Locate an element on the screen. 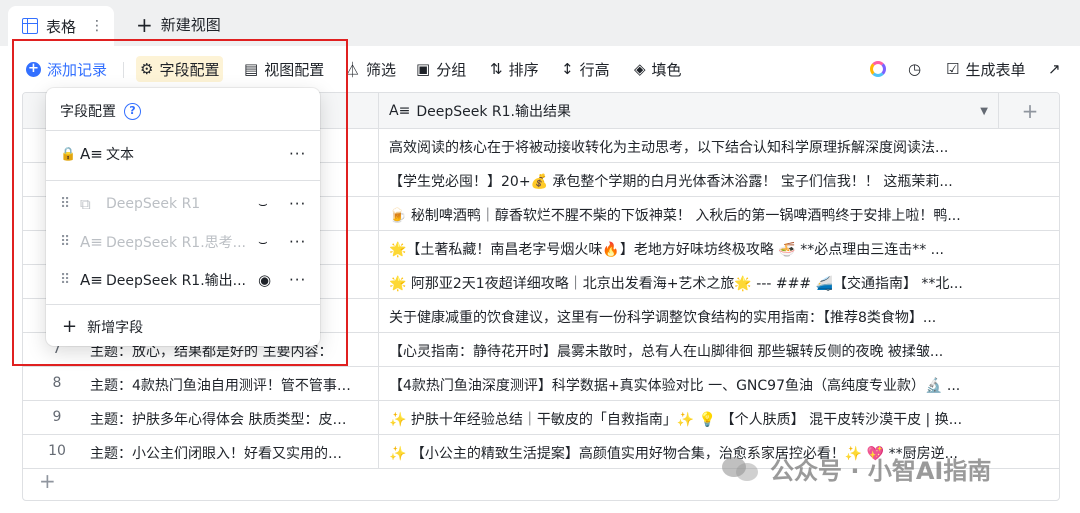  group-icon: ▣ is located at coordinates (423, 69).